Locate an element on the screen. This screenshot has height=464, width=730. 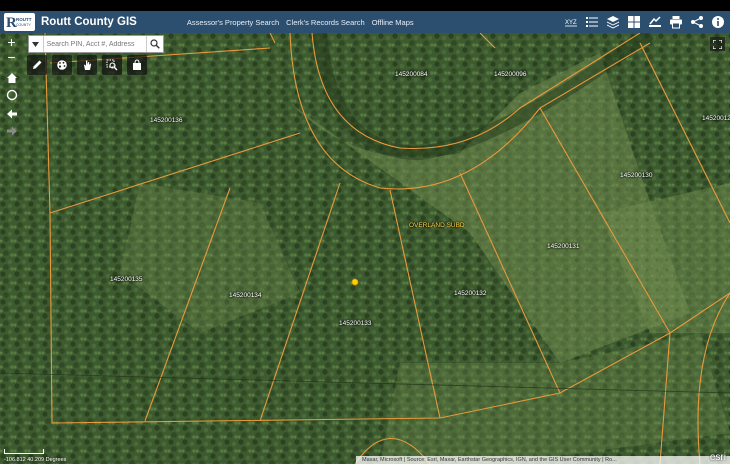
info-icon is located at coordinates (718, 22).